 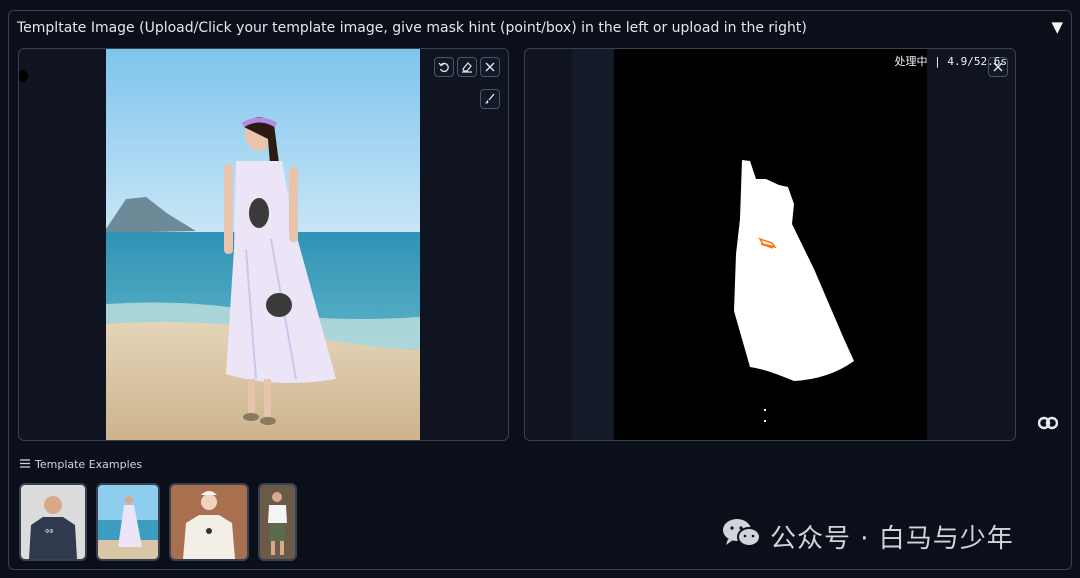 What do you see at coordinates (490, 99) in the screenshot?
I see `brush-icon` at bounding box center [490, 99].